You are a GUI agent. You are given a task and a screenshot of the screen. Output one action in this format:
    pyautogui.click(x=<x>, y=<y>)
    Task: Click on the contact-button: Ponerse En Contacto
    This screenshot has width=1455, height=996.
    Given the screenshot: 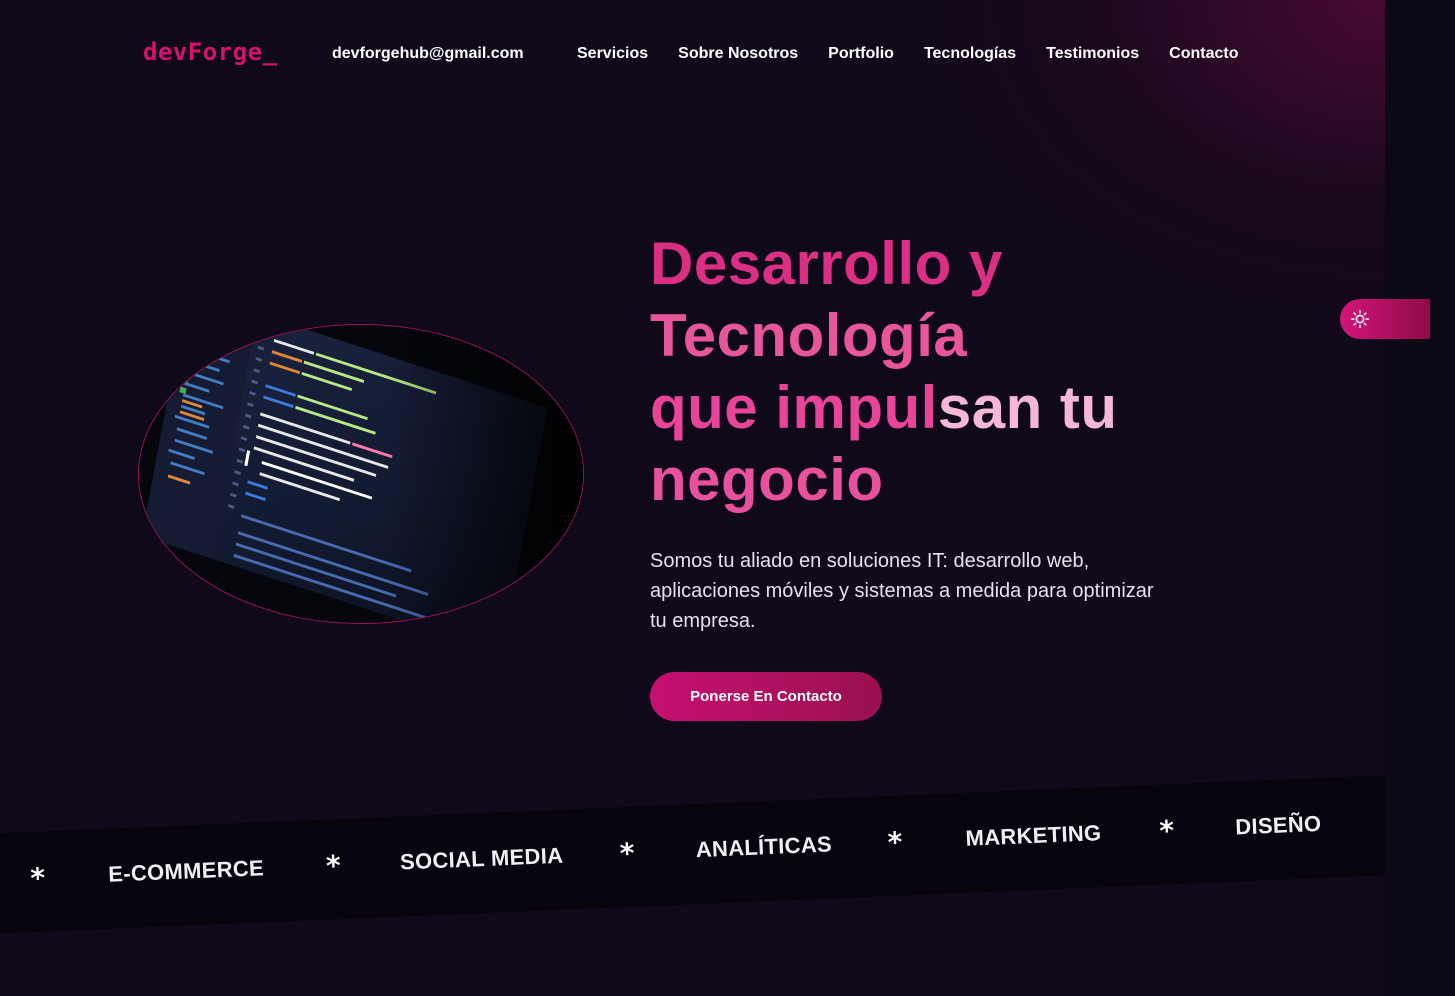 What is the action you would take?
    pyautogui.click(x=766, y=696)
    